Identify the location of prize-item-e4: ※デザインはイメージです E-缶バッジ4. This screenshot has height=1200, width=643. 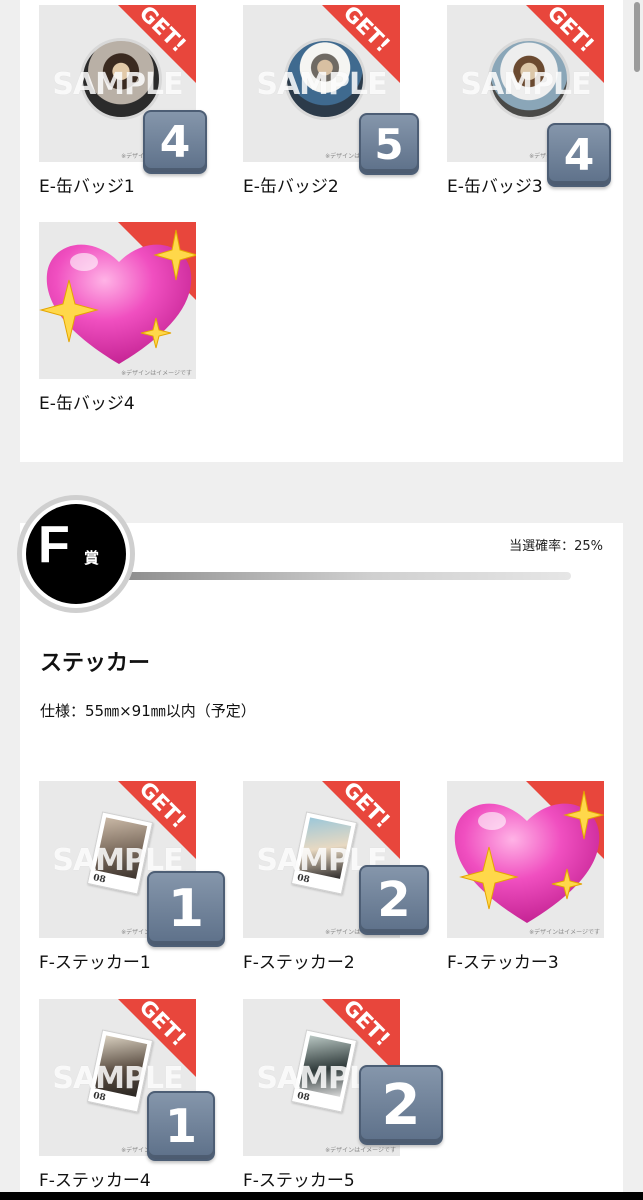
(119, 318).